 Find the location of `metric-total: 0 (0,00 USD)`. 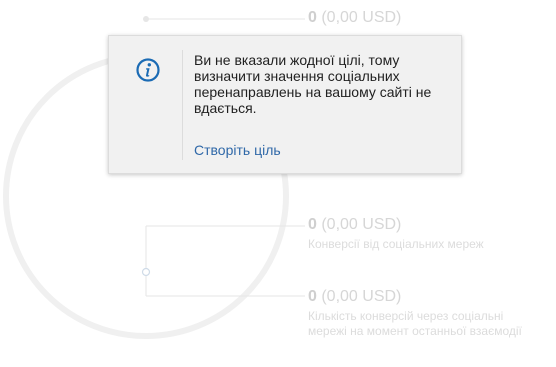

metric-total: 0 (0,00 USD) is located at coordinates (354, 18).